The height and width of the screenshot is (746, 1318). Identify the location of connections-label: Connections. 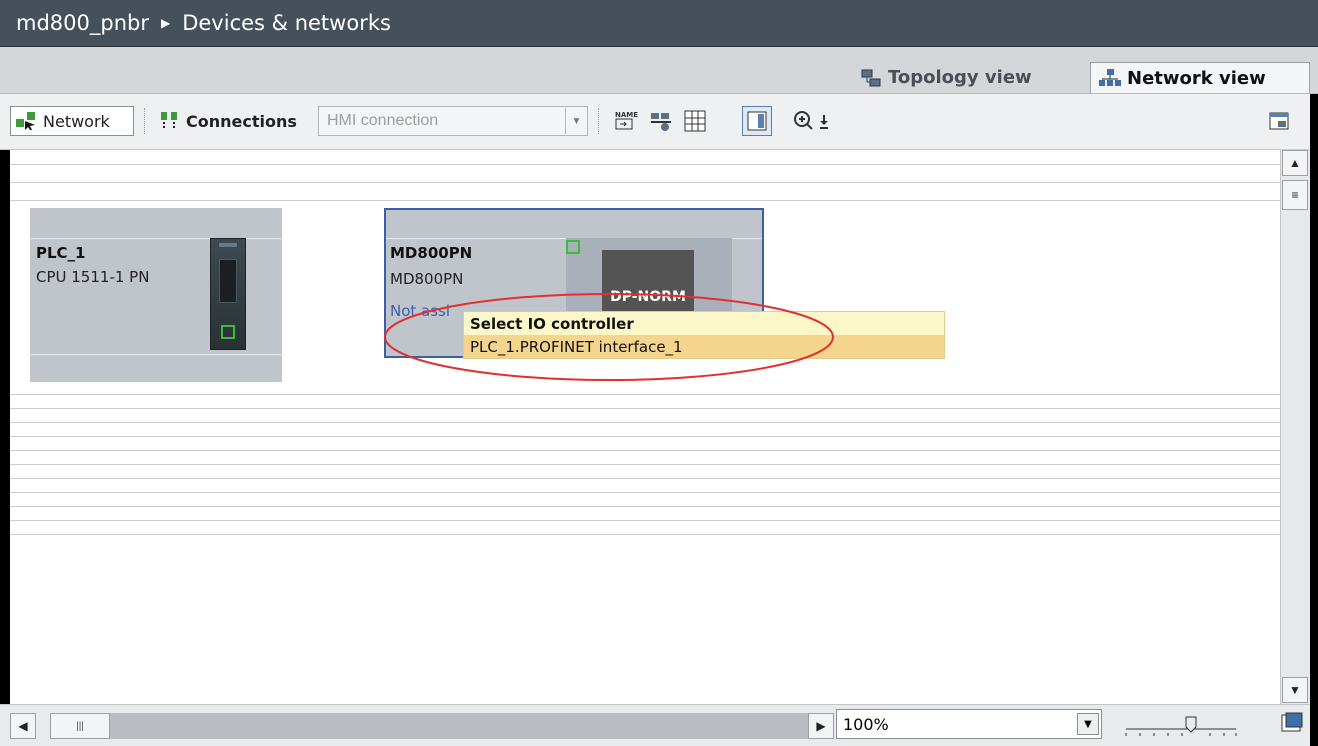
(241, 121).